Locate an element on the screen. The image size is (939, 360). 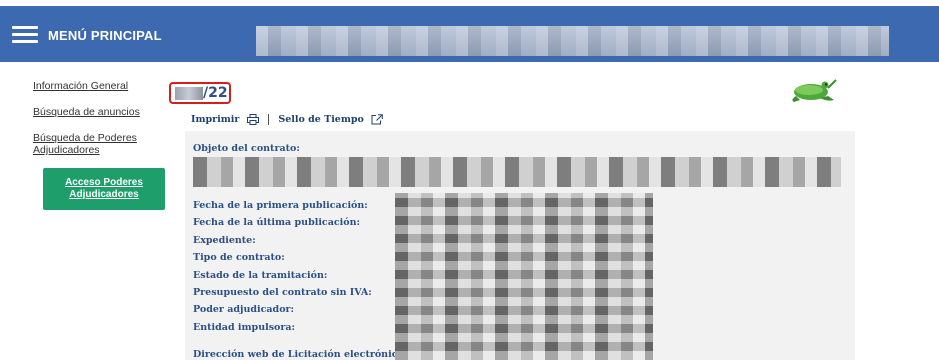
hamburger-icon is located at coordinates (25, 35).